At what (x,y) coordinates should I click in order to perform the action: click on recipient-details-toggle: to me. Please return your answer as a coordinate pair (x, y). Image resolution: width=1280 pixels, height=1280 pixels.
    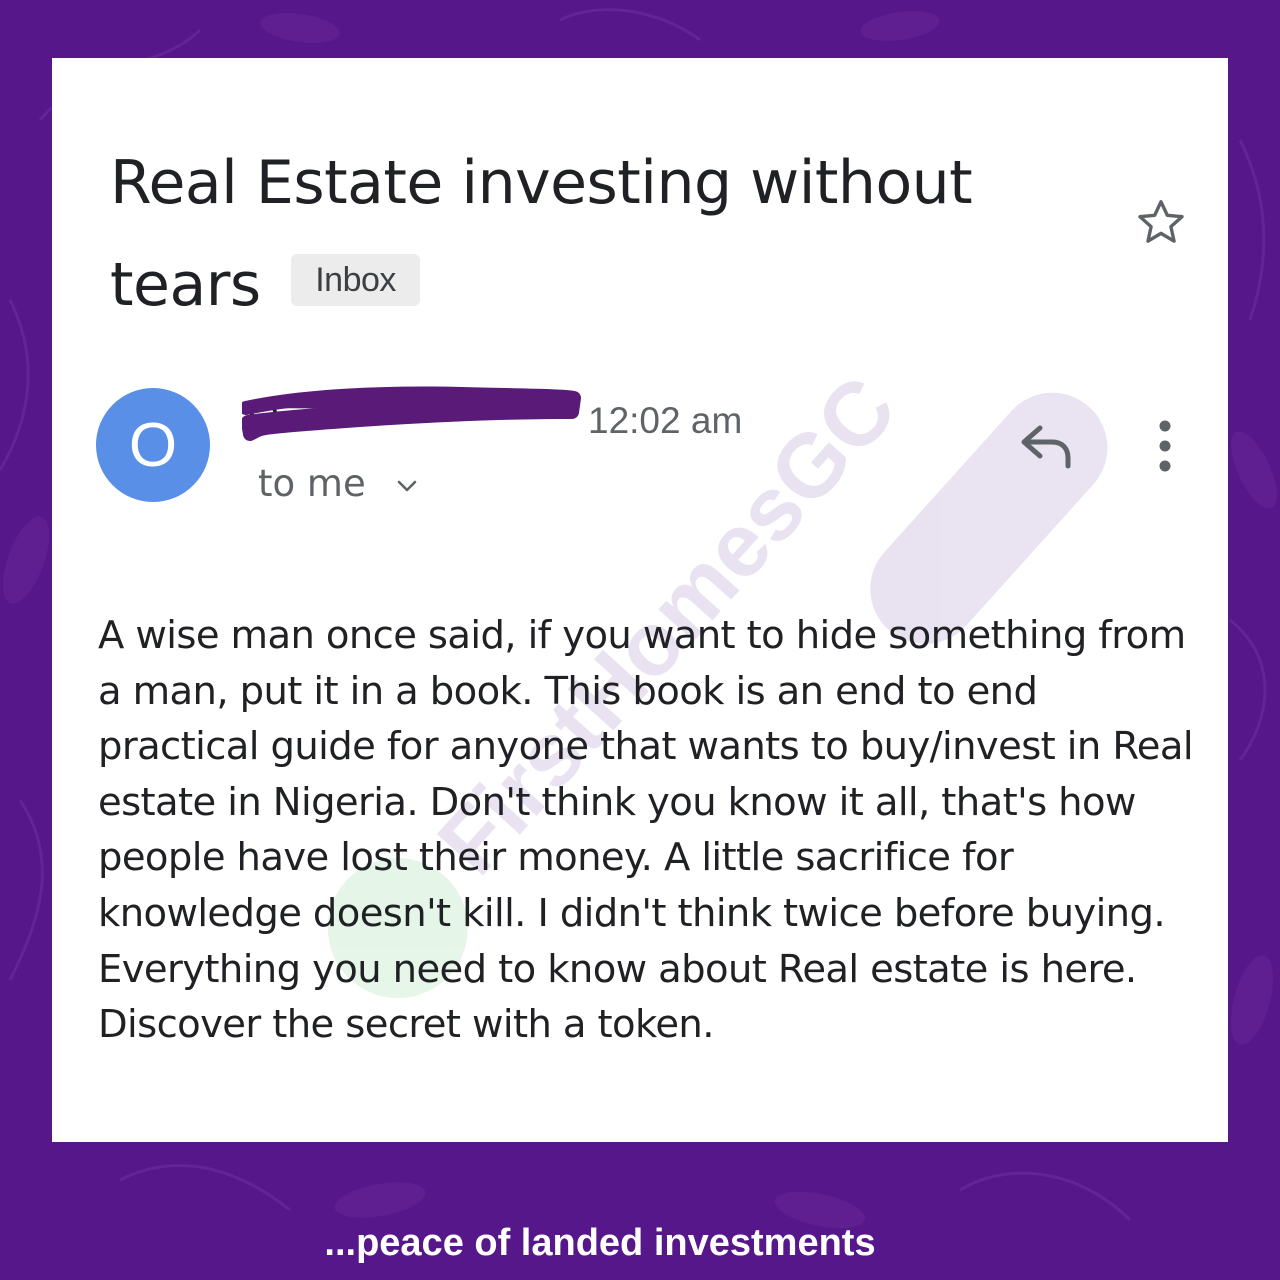
    Looking at the image, I should click on (338, 483).